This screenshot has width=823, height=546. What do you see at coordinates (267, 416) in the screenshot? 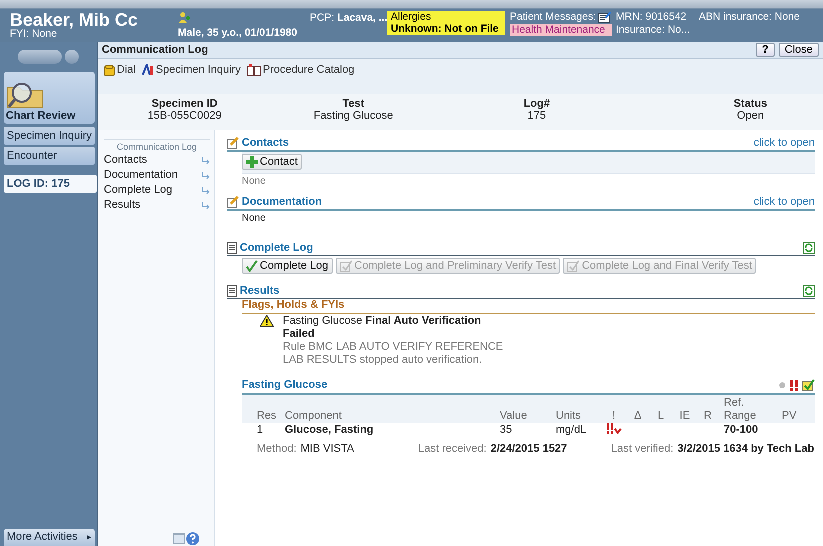
I see `column-header: Res` at bounding box center [267, 416].